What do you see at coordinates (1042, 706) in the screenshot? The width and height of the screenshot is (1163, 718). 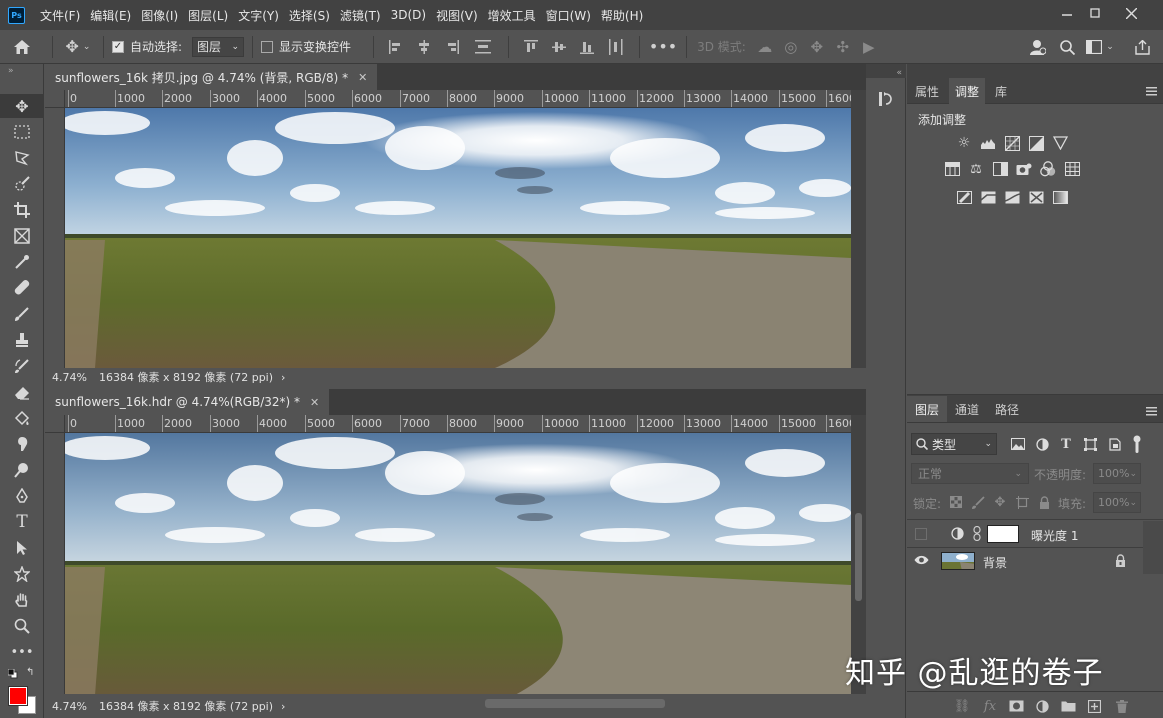 I see `new-adjustment-layer-button` at bounding box center [1042, 706].